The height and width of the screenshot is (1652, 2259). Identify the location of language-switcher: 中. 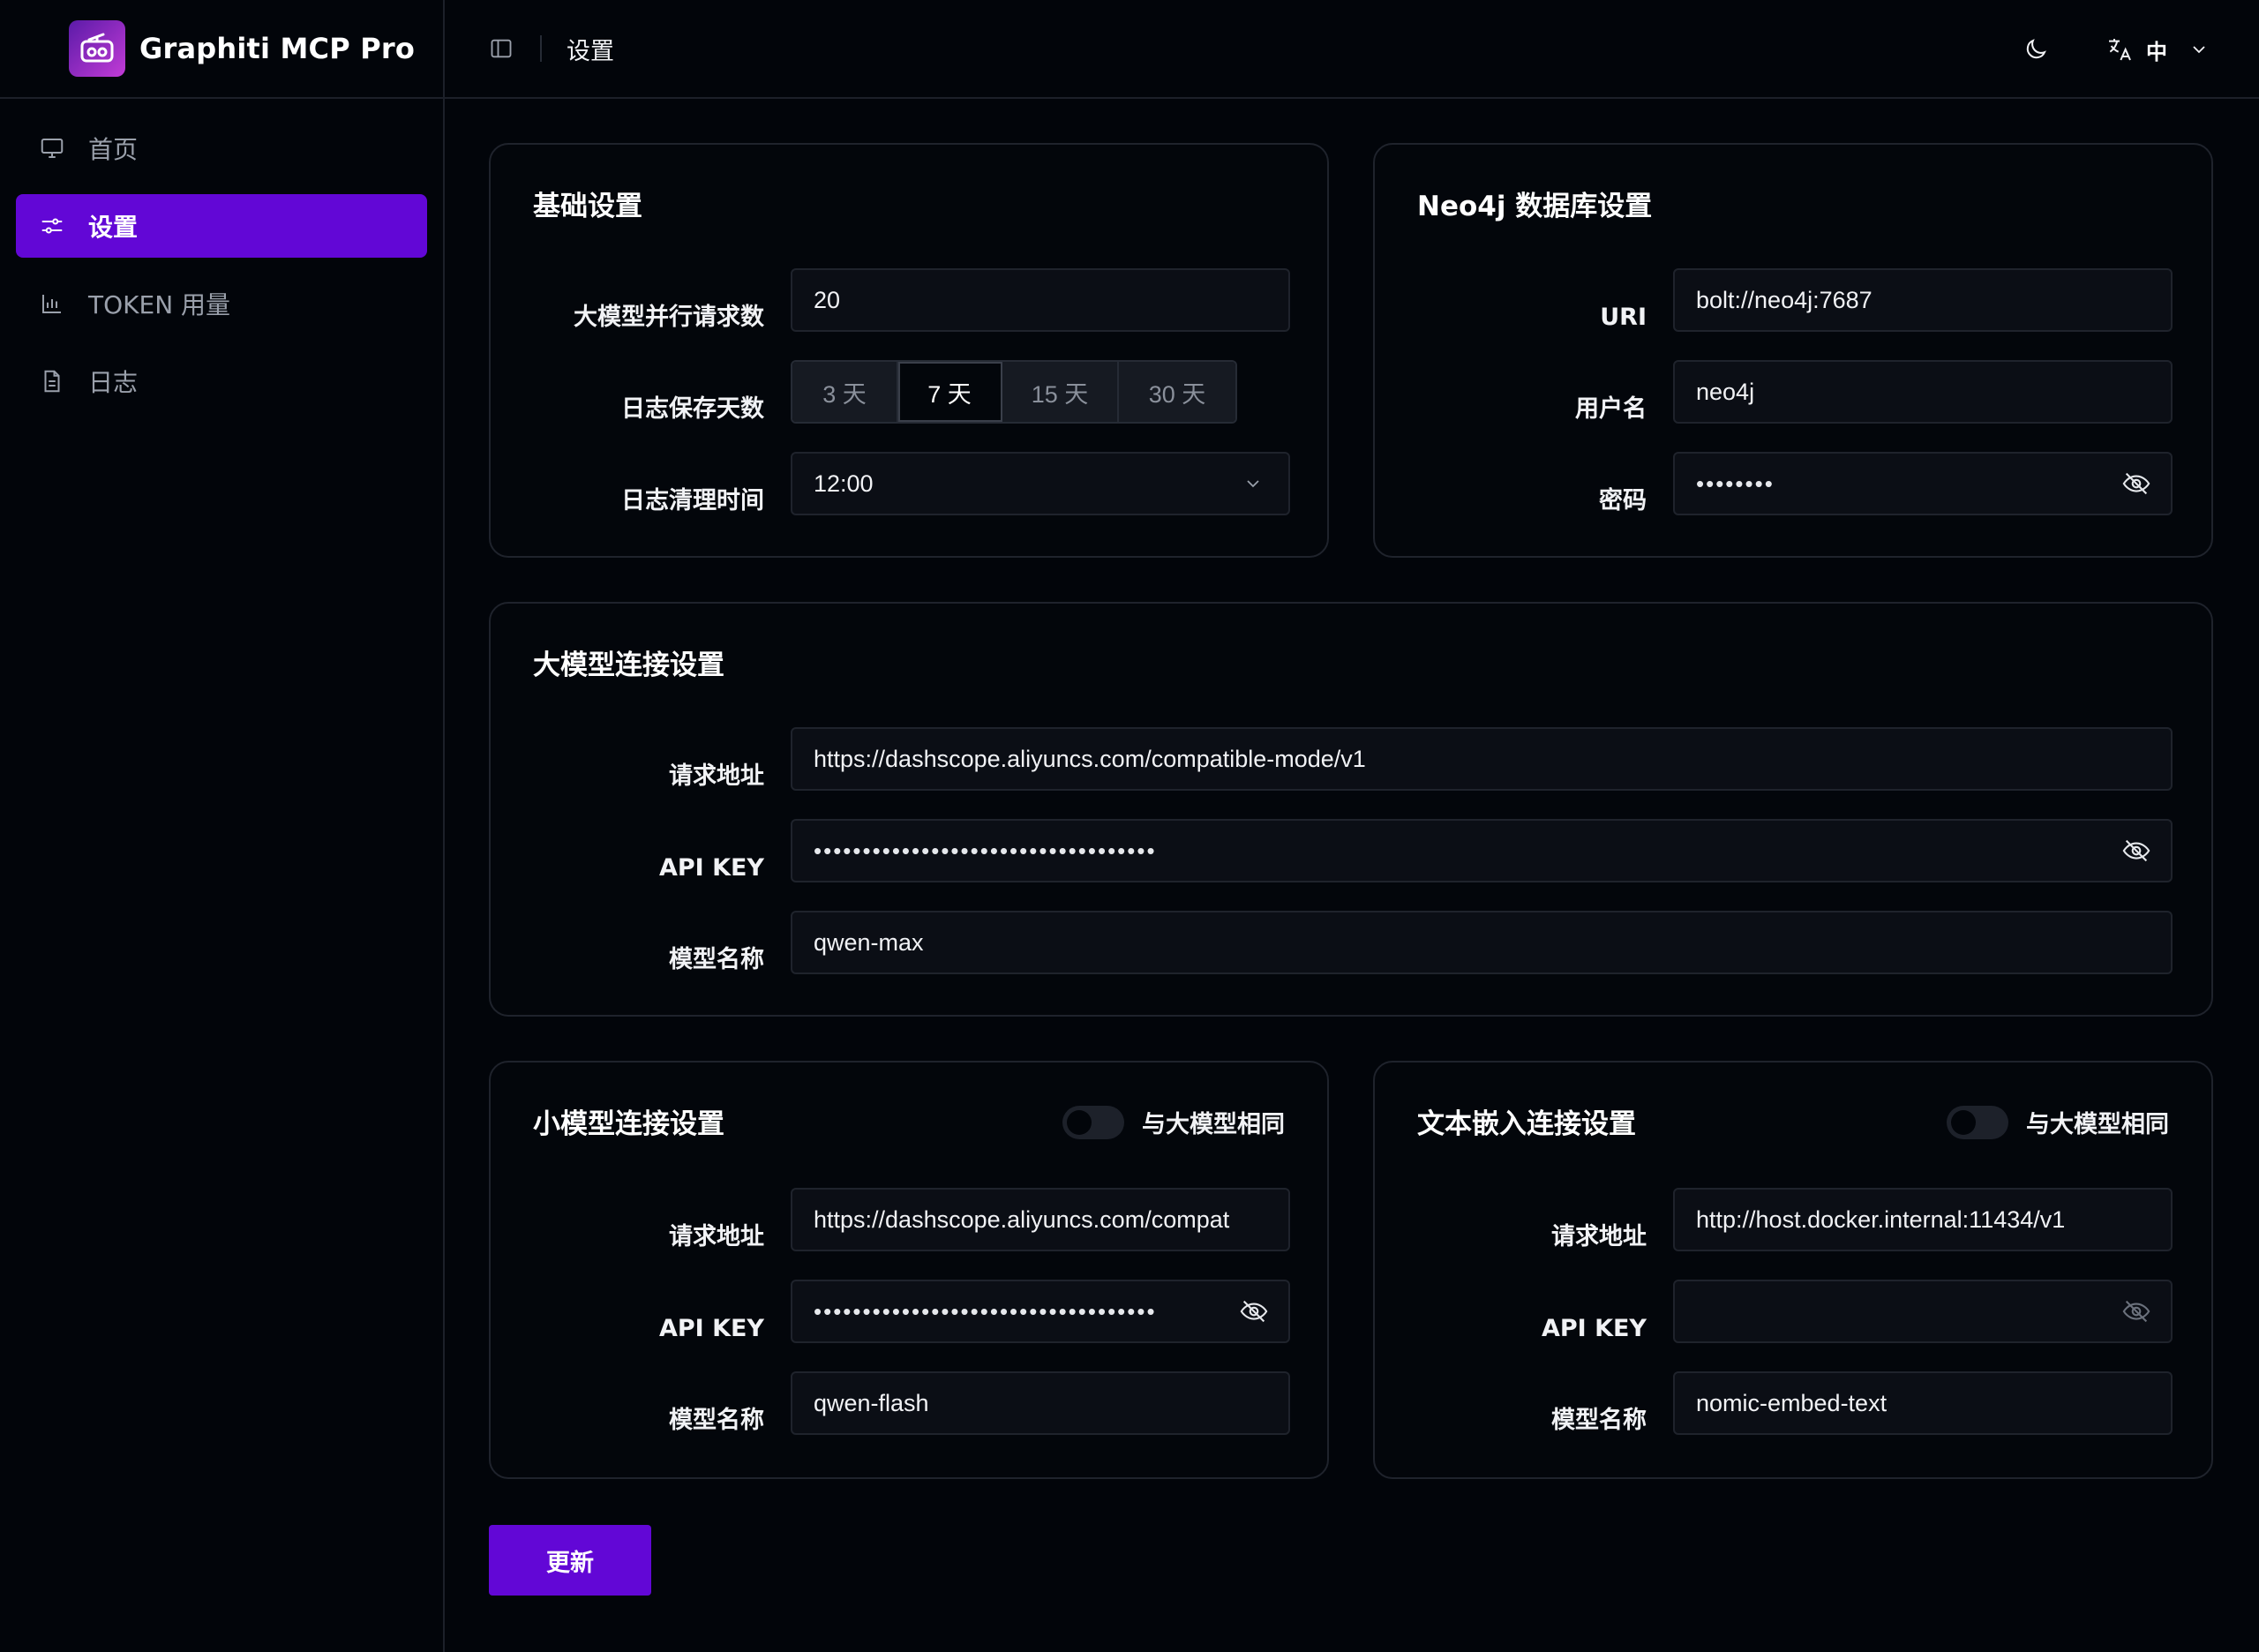
(2157, 49).